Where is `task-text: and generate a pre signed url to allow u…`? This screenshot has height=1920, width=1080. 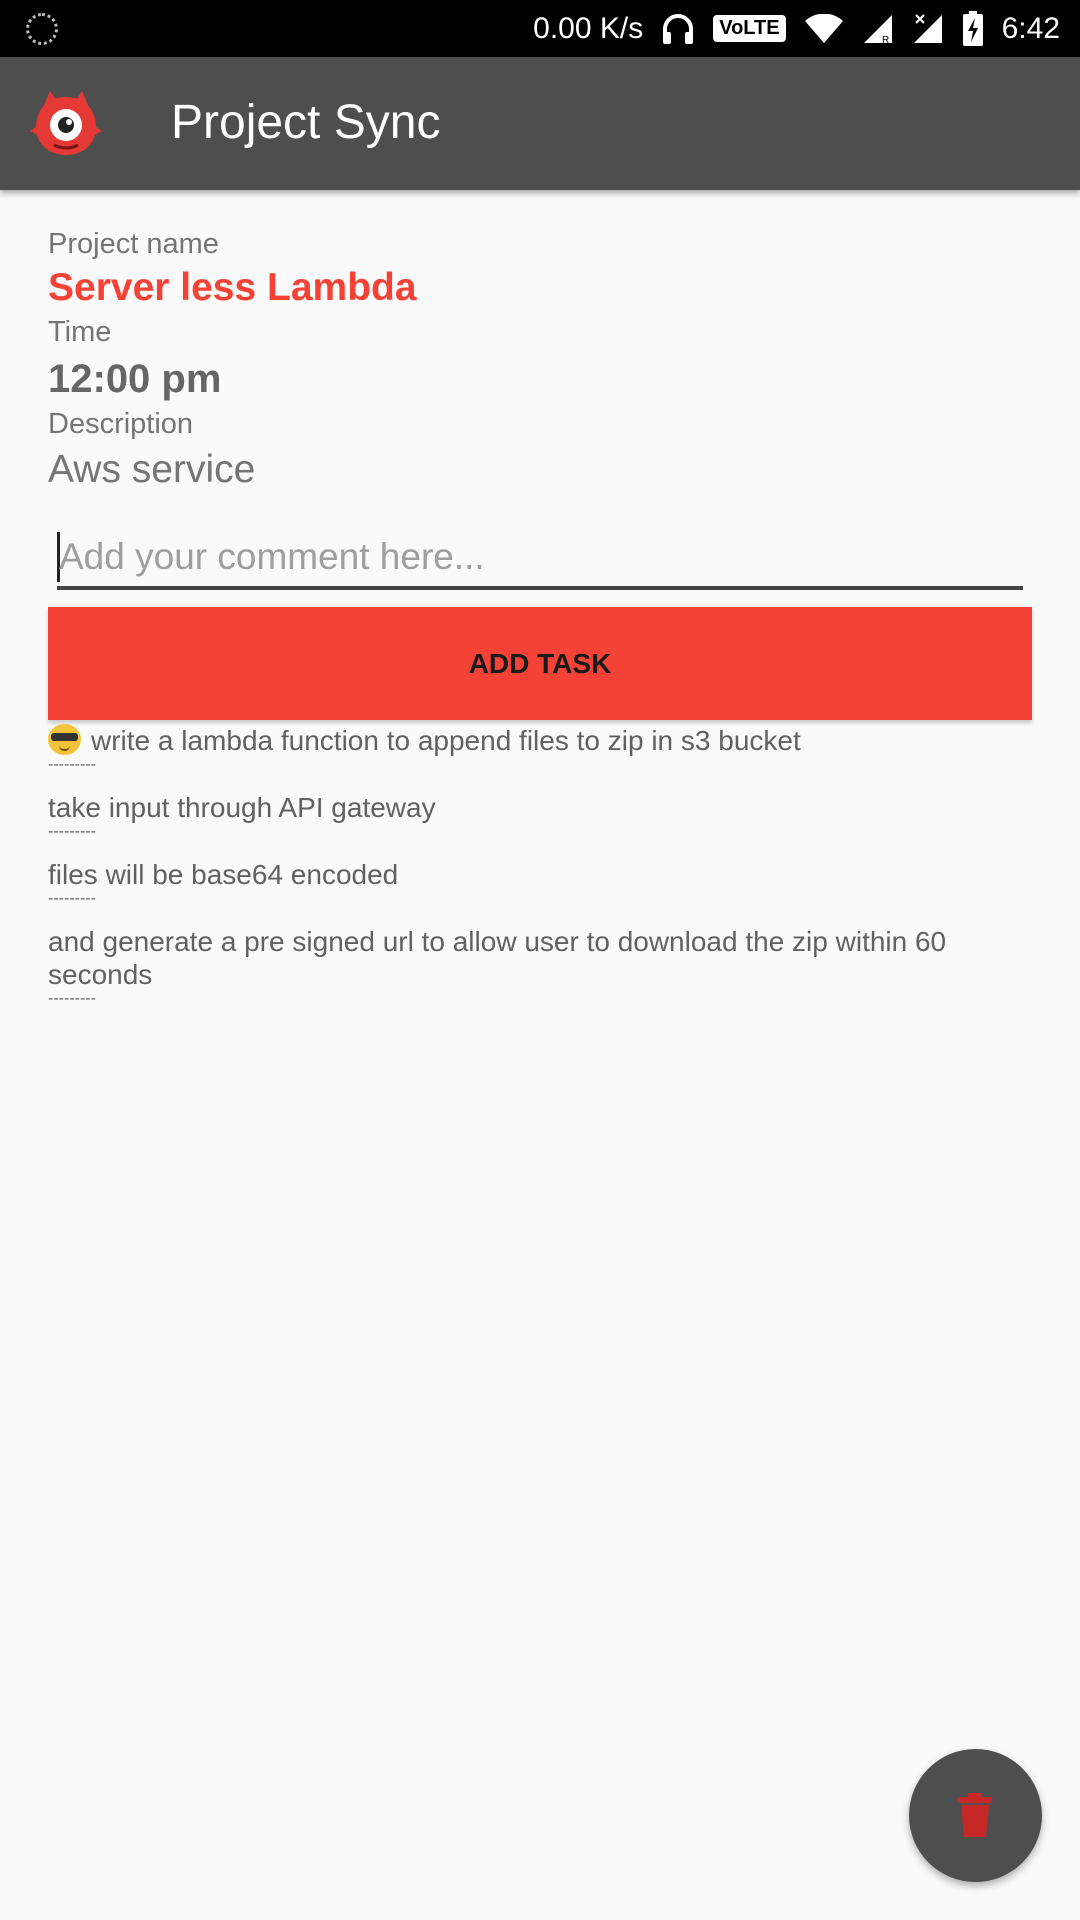 task-text: and generate a pre signed url to allow u… is located at coordinates (497, 958).